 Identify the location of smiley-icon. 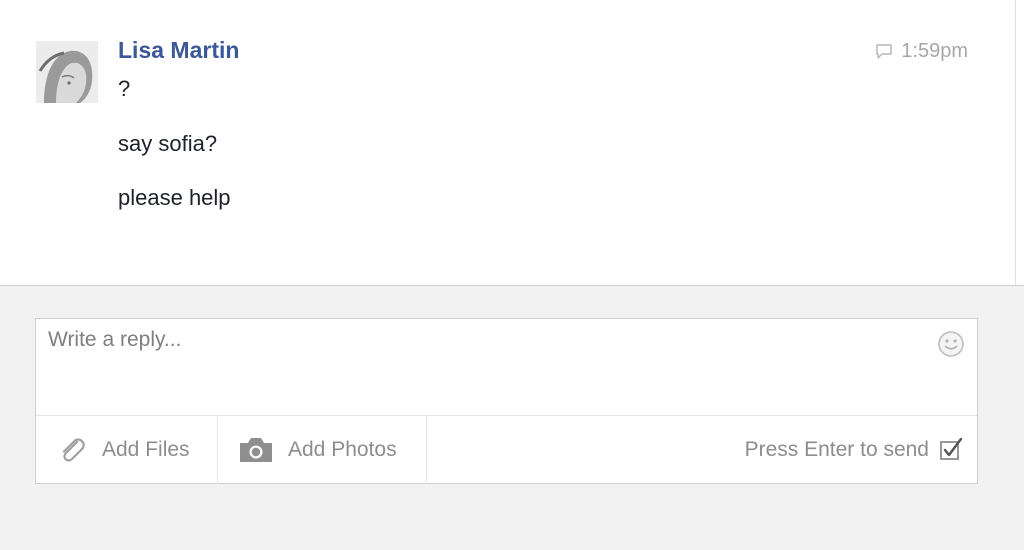
(951, 344).